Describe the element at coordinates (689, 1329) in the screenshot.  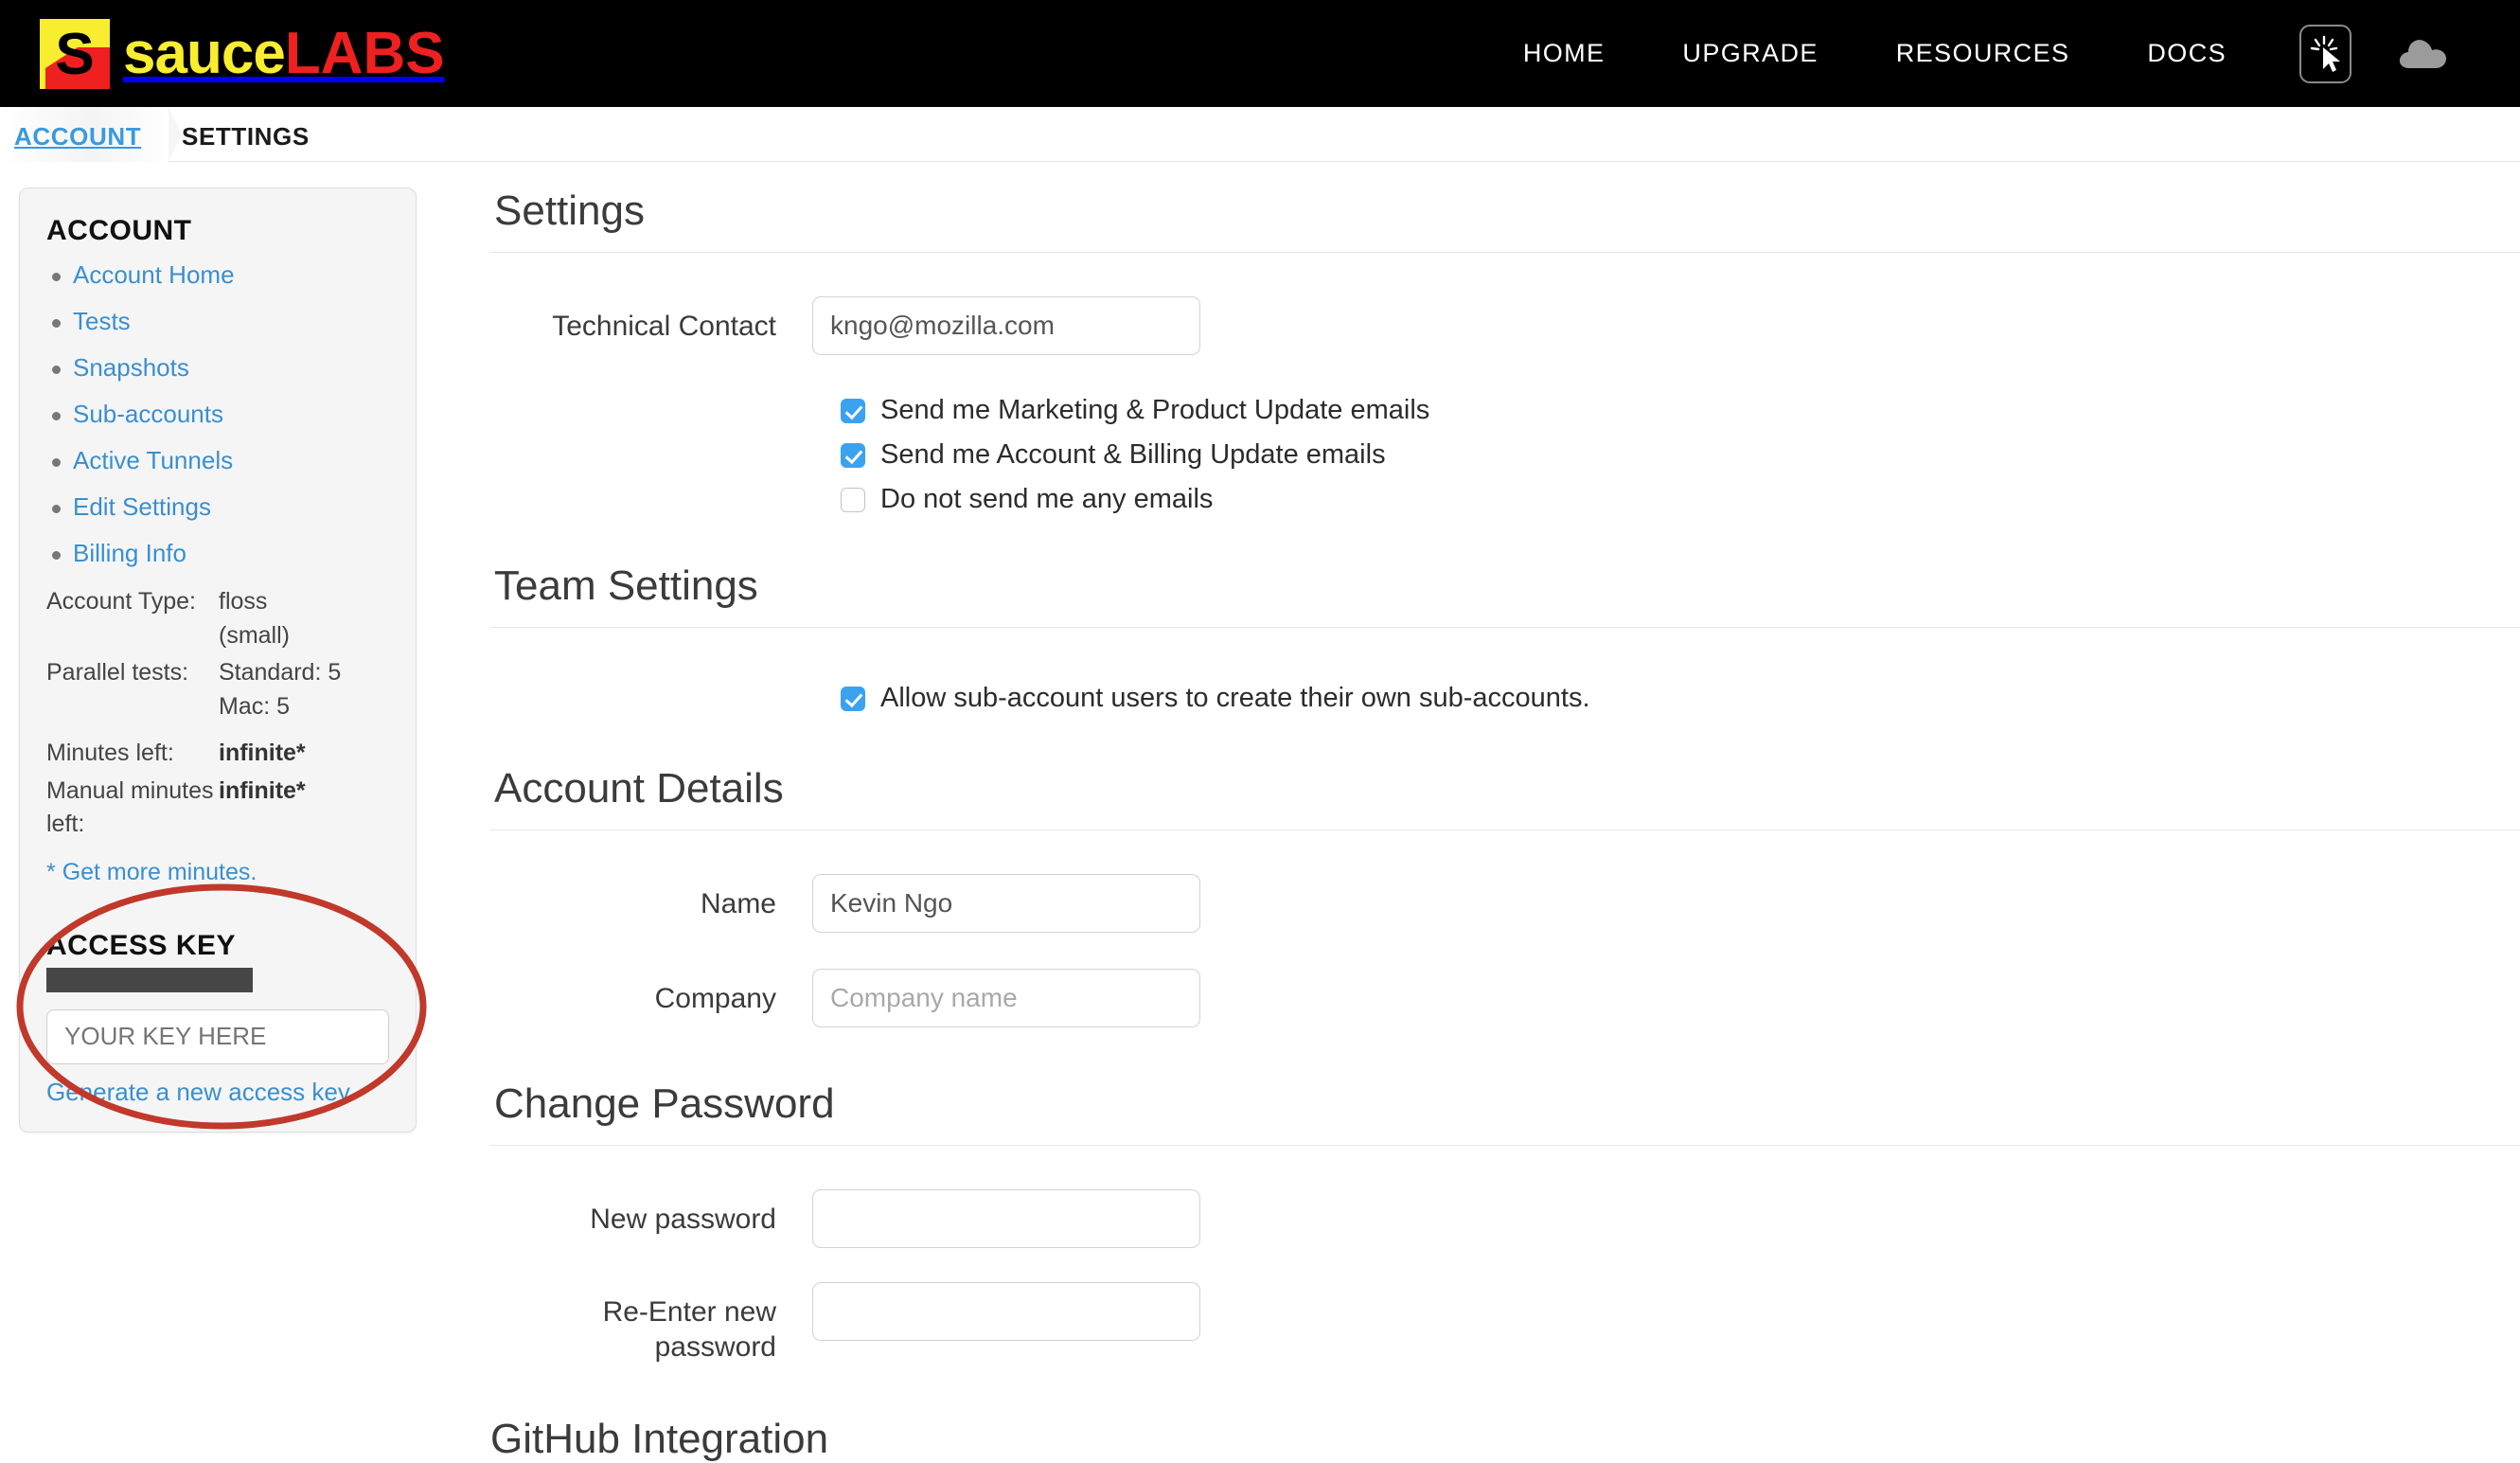
I see `field-label: Re-Enter new password` at that location.